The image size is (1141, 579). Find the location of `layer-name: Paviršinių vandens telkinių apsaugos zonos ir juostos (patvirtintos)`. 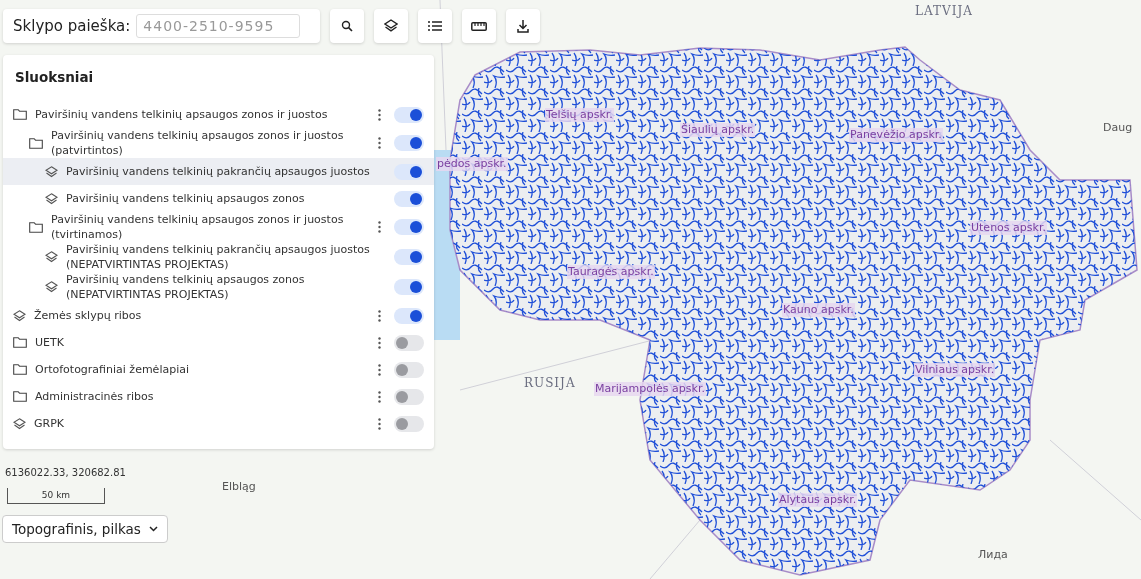

layer-name: Paviršinių vandens telkinių apsaugos zonos ir juostos (patvirtintos) is located at coordinates (210, 143).